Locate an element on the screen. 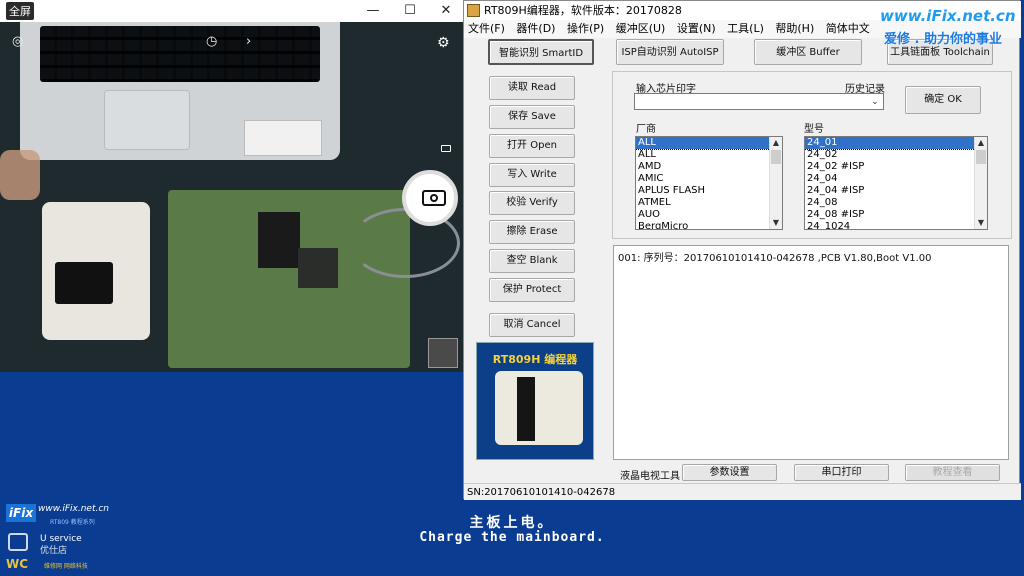  service-logo-cn: 优仕店 is located at coordinates (54, 551).